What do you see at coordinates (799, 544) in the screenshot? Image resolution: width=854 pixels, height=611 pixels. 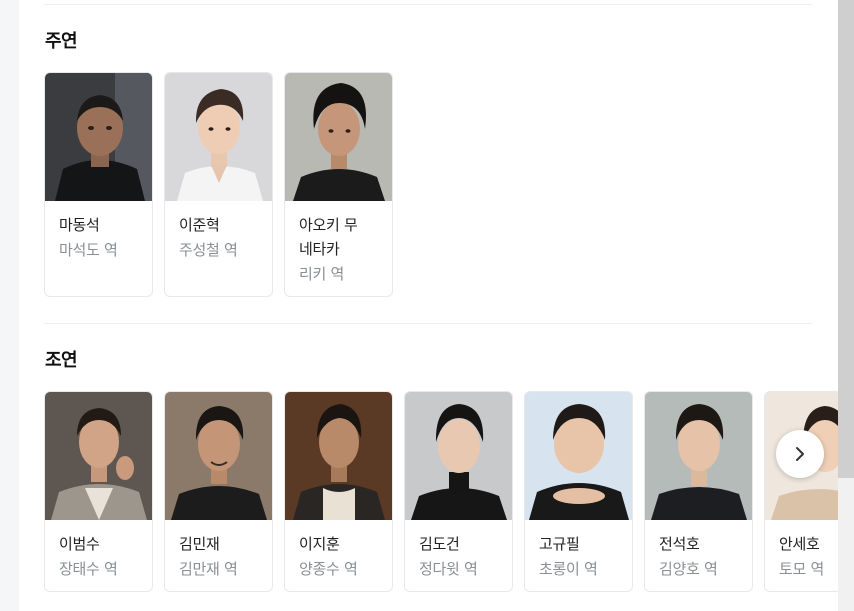 I see `cast-name: 안세호` at bounding box center [799, 544].